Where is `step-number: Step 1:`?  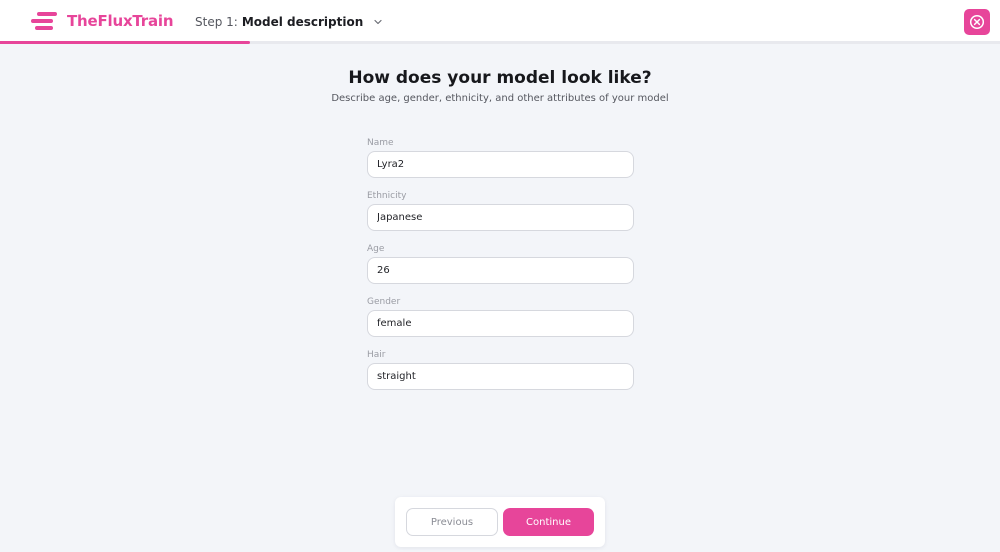 step-number: Step 1: is located at coordinates (216, 22).